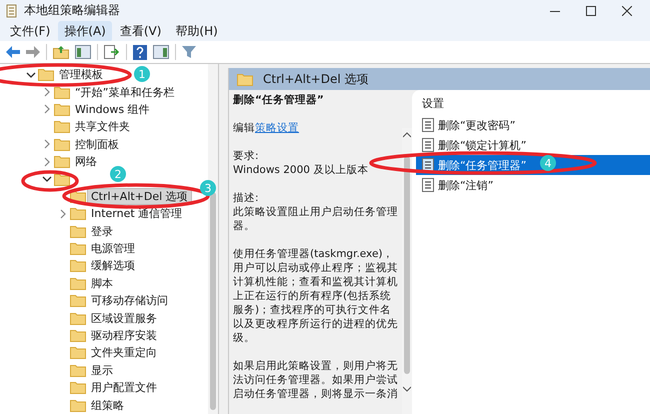 The width and height of the screenshot is (650, 414). I want to click on folder-up-icon, so click(61, 52).